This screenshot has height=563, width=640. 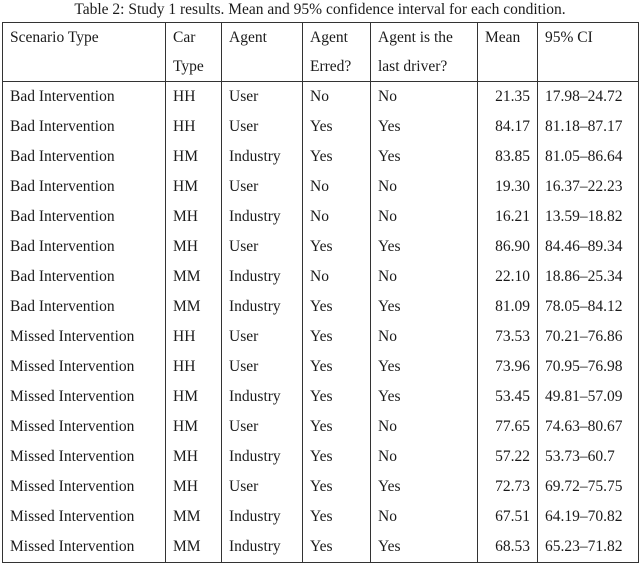 I want to click on header-line: Agent, so click(x=248, y=37).